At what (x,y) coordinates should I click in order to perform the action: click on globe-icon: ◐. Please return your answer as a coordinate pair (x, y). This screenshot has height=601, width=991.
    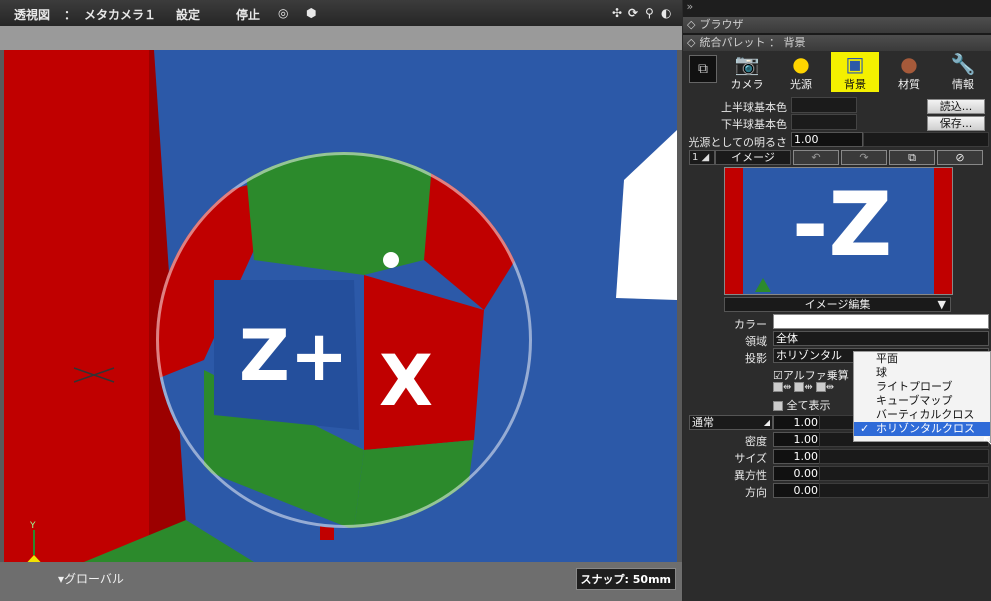
    Looking at the image, I should click on (666, 13).